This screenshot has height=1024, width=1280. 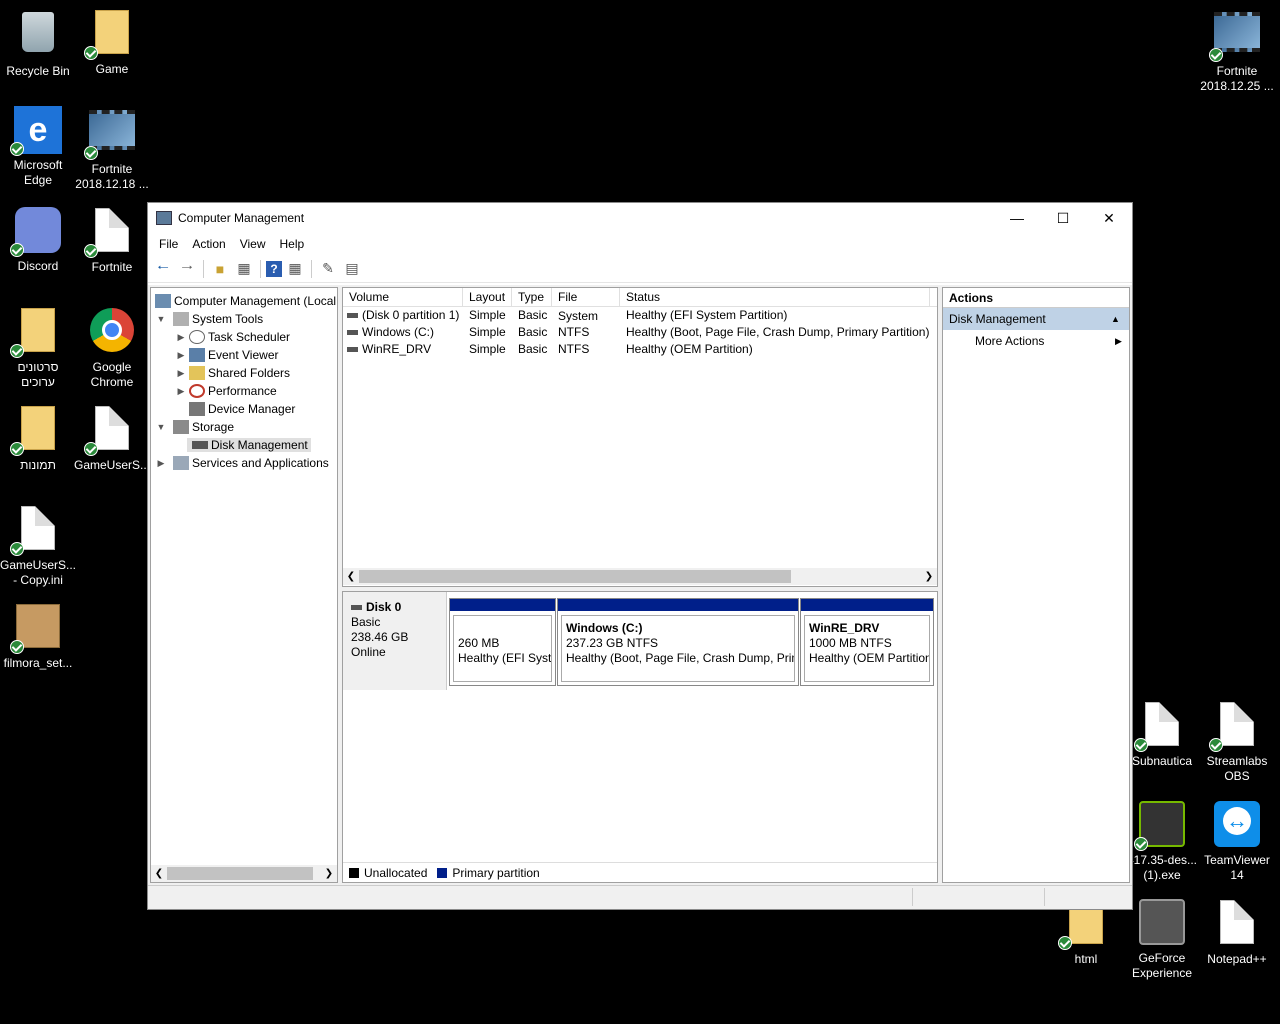 I want to click on desktop-icon-pictures: תמונות, so click(x=38, y=438).